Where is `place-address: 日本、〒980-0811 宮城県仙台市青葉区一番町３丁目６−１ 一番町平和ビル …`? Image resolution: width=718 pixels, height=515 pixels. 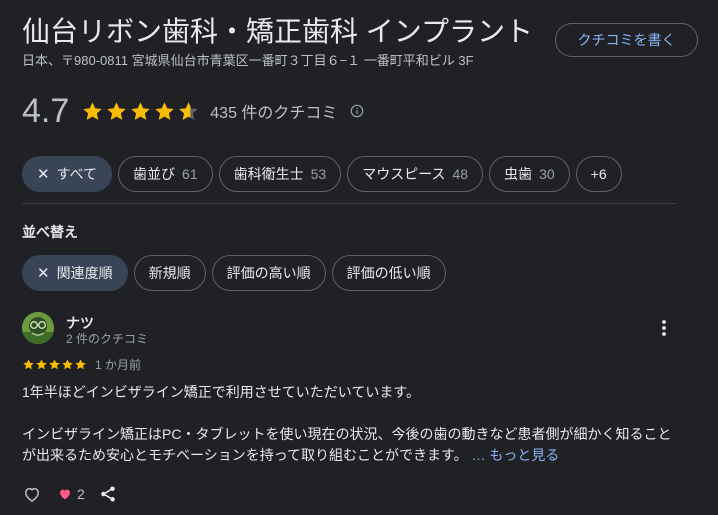
place-address: 日本、〒980-0811 宮城県仙台市青葉区一番町３丁目６−１ 一番町平和ビル … is located at coordinates (248, 60).